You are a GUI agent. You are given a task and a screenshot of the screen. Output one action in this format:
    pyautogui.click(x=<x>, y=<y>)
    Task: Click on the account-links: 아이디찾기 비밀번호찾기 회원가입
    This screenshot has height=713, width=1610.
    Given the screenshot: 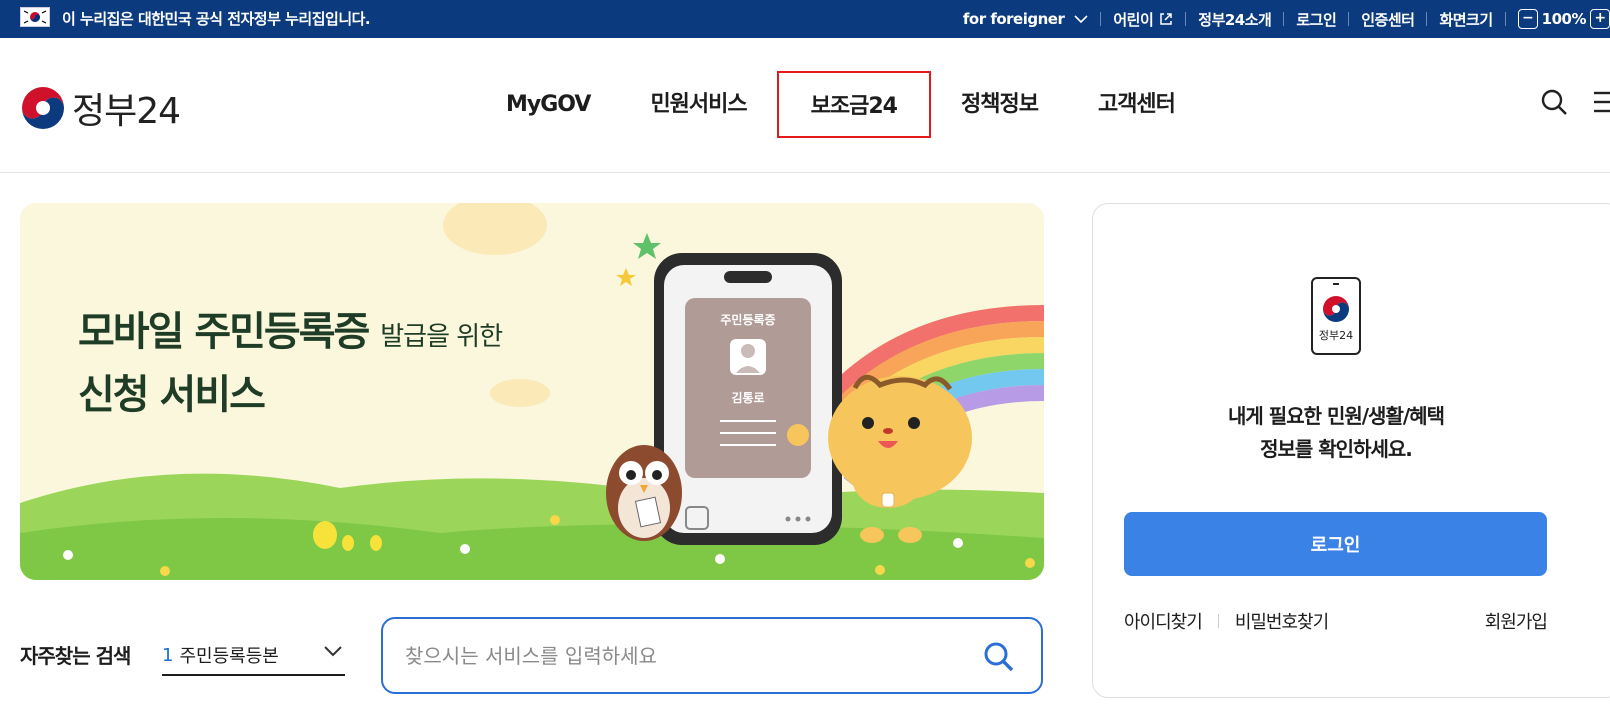 What is the action you would take?
    pyautogui.click(x=1336, y=621)
    